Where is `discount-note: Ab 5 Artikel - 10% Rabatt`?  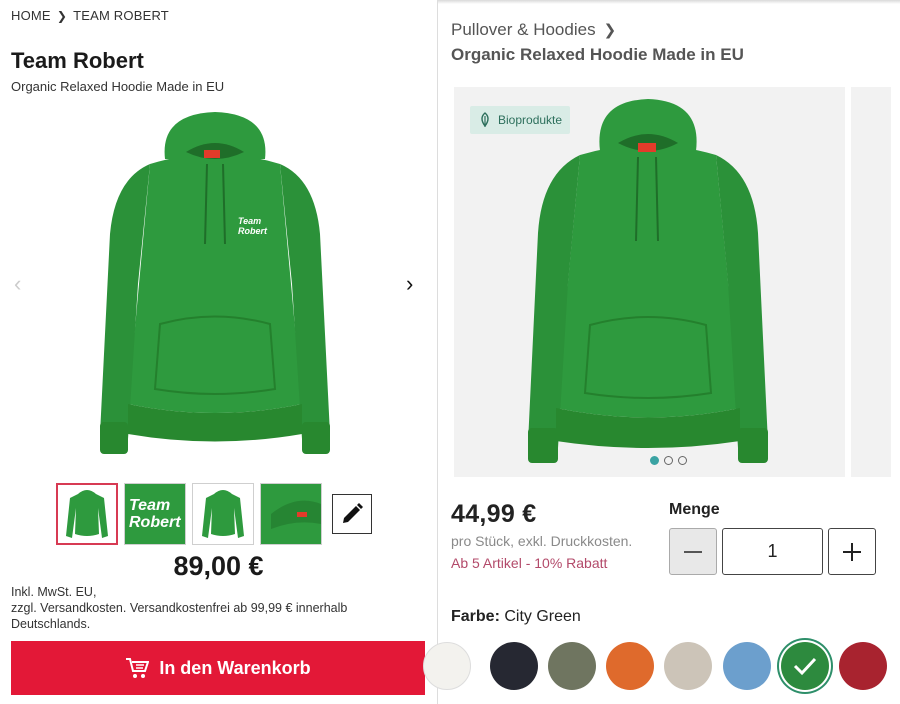
discount-note: Ab 5 Artikel - 10% Rabatt is located at coordinates (529, 563).